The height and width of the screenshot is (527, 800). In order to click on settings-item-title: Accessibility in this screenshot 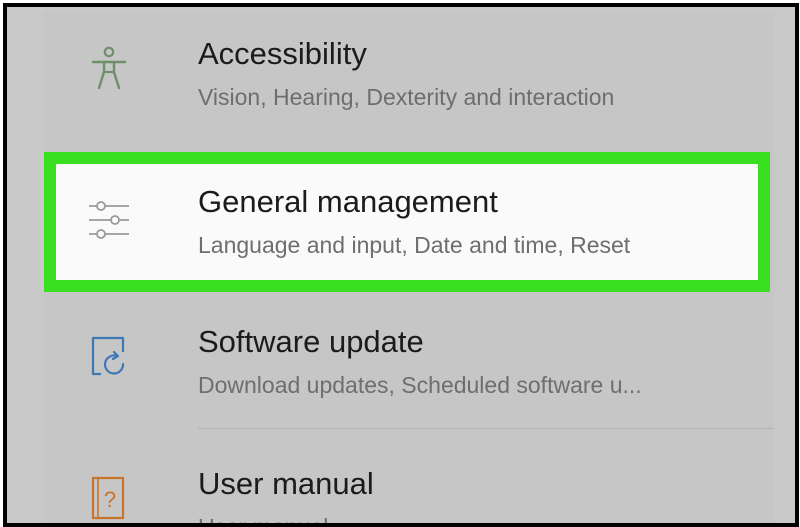, I will do `click(282, 53)`.